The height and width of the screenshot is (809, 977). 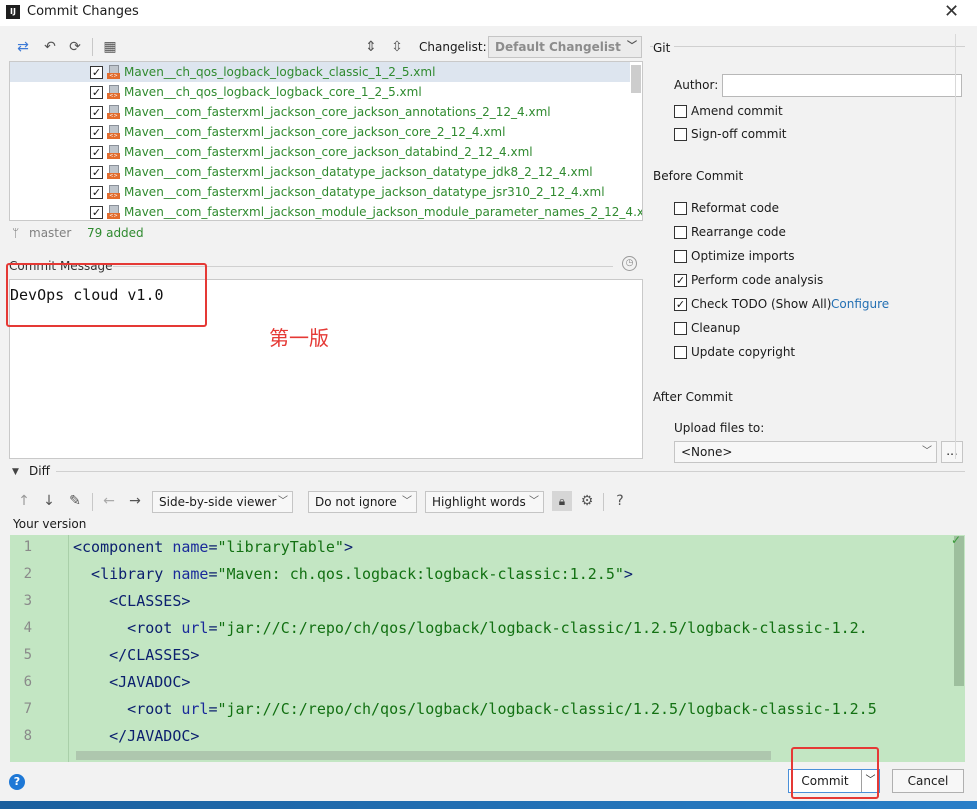 I want to click on next-file-icon: →, so click(x=135, y=501).